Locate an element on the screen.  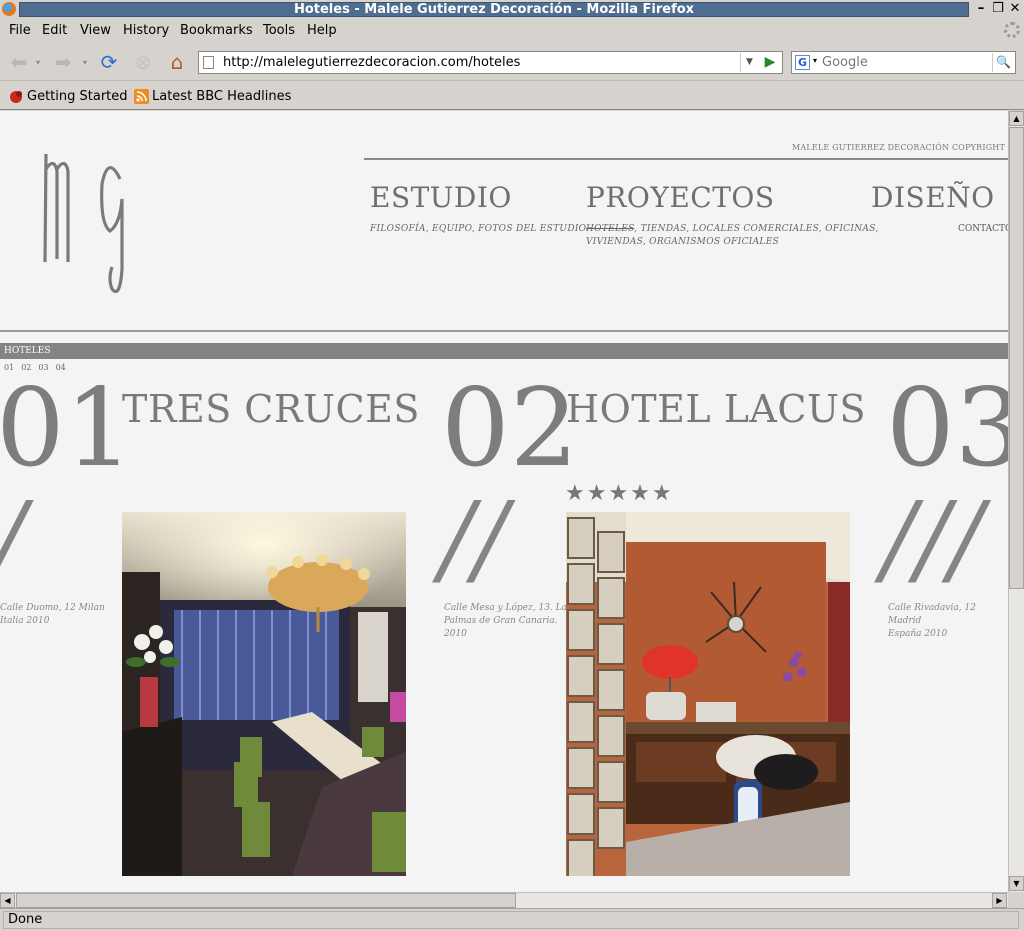
address-line: España 2010 is located at coordinates (918, 634).